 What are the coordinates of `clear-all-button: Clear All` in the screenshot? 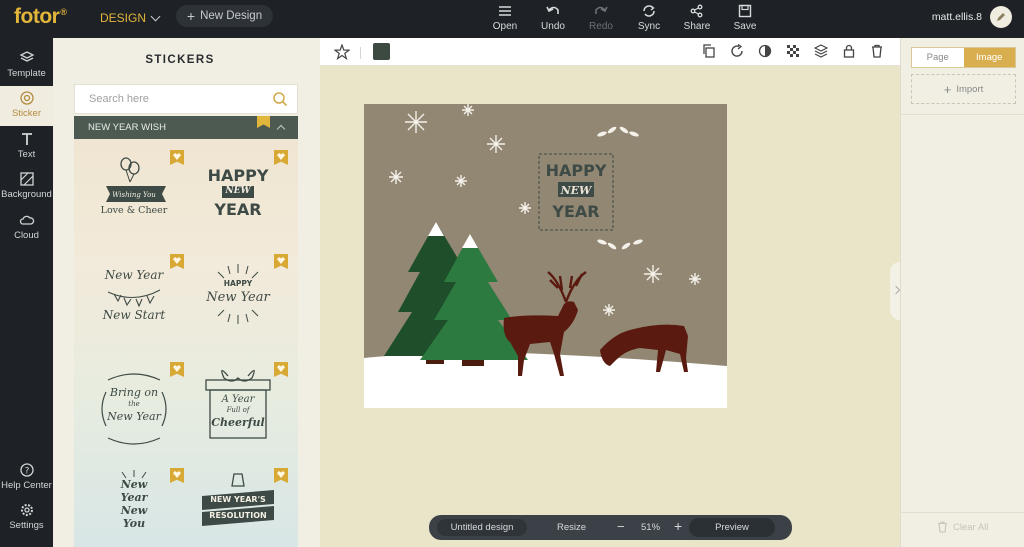 It's located at (962, 527).